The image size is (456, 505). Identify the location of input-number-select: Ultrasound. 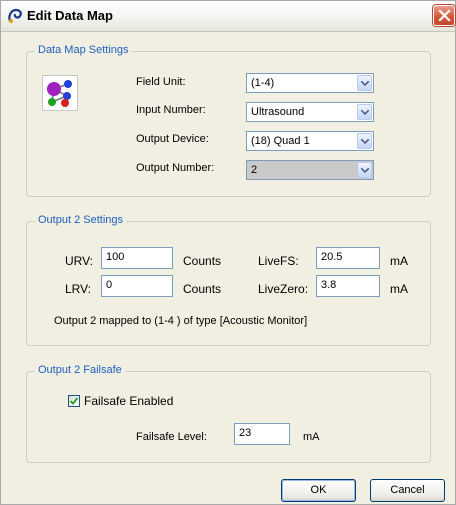
(310, 112).